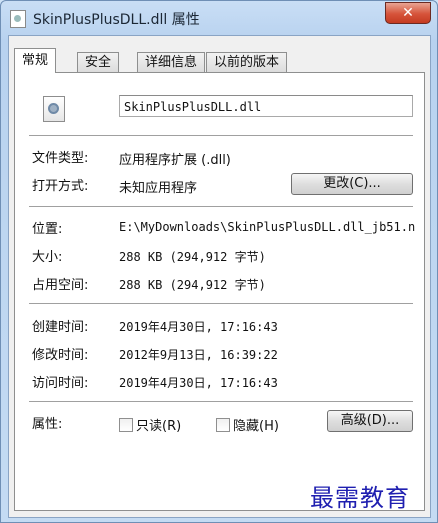 The width and height of the screenshot is (438, 523). What do you see at coordinates (60, 355) in the screenshot?
I see `modified-label: 修改时间:` at bounding box center [60, 355].